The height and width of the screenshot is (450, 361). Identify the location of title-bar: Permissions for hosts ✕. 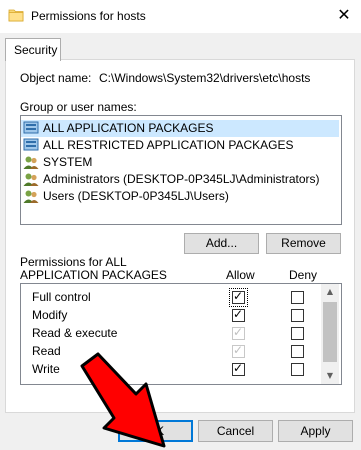
(180, 16).